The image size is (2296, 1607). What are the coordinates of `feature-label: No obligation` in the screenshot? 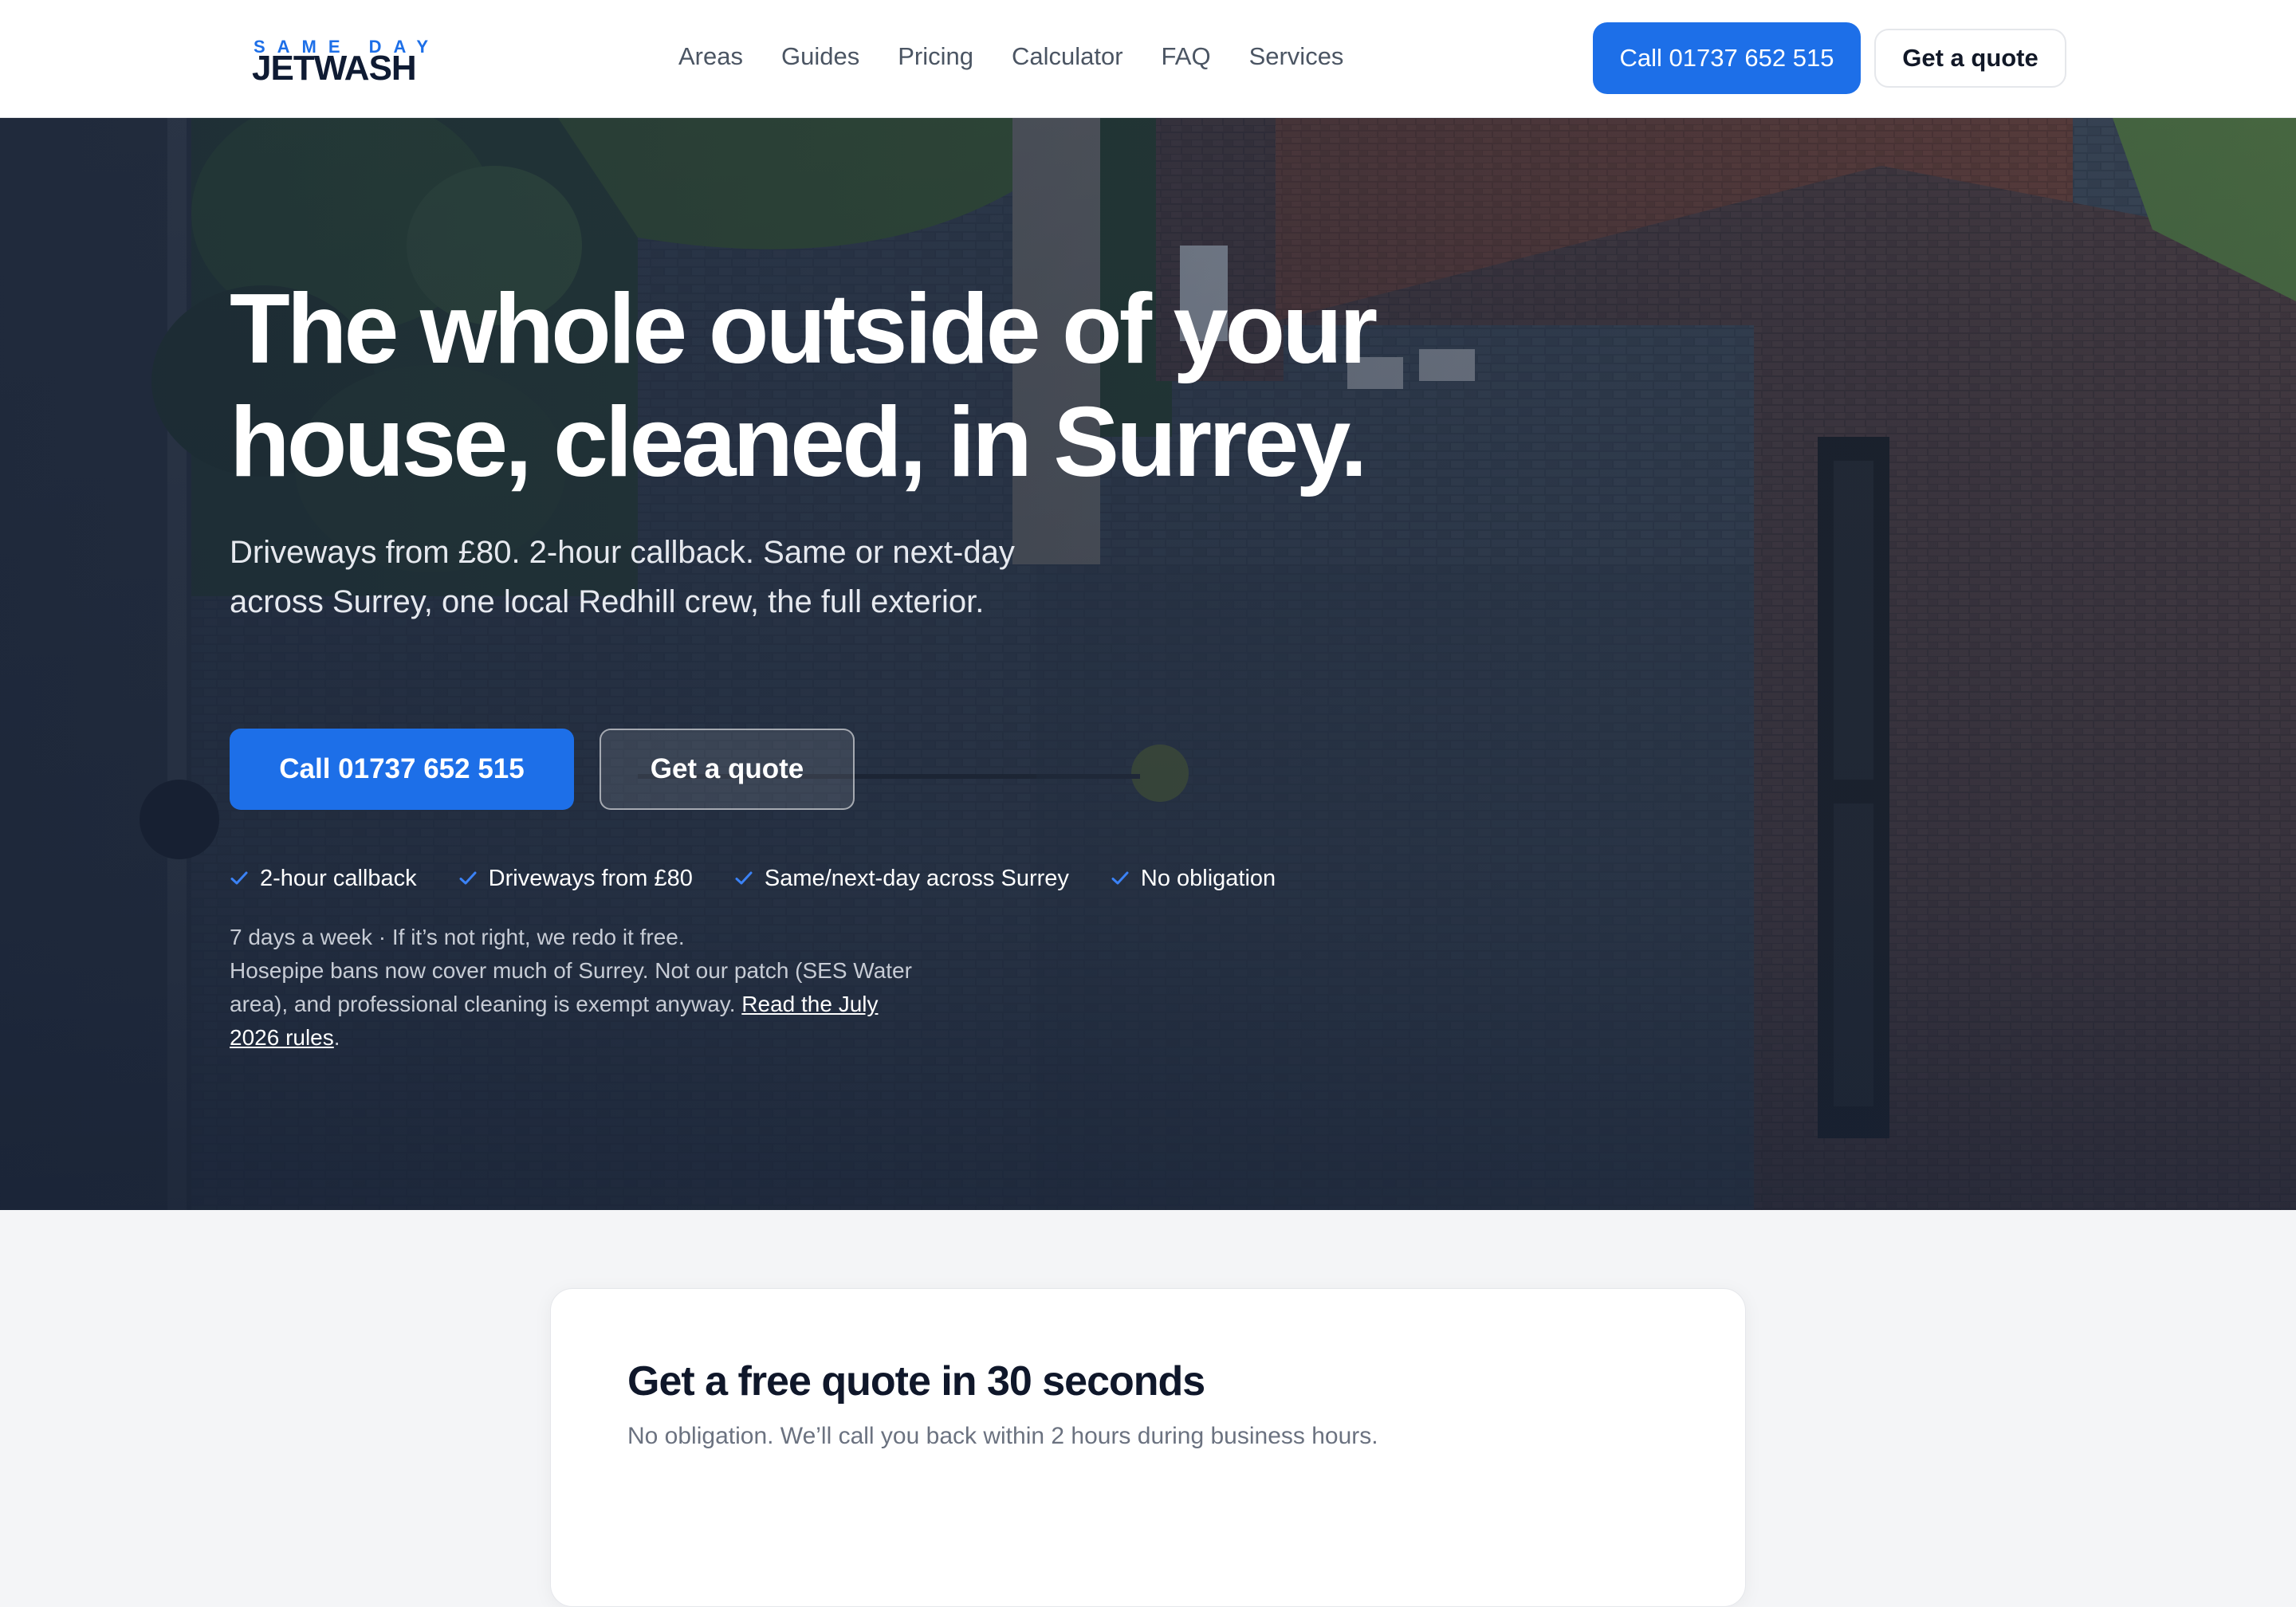 It's located at (1208, 878).